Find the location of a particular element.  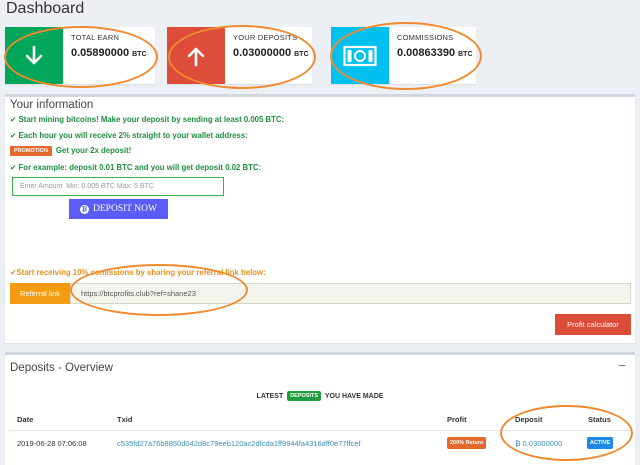

deposits-title: Deposits - Overview is located at coordinates (61, 368).